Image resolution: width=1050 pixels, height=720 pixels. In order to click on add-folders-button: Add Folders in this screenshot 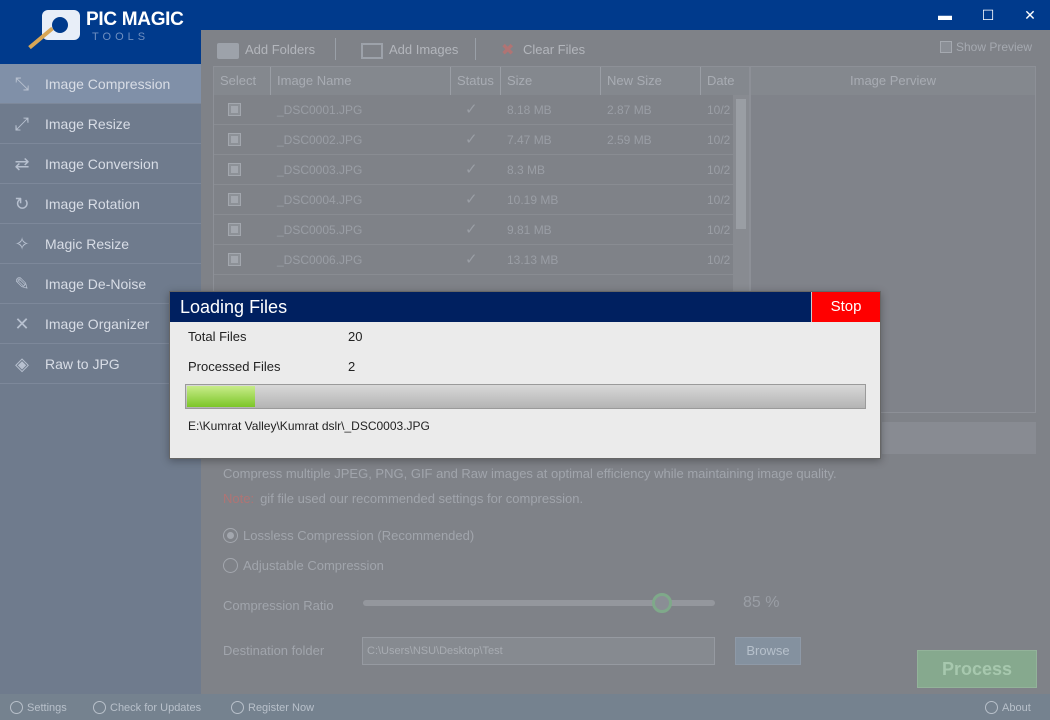, I will do `click(266, 50)`.